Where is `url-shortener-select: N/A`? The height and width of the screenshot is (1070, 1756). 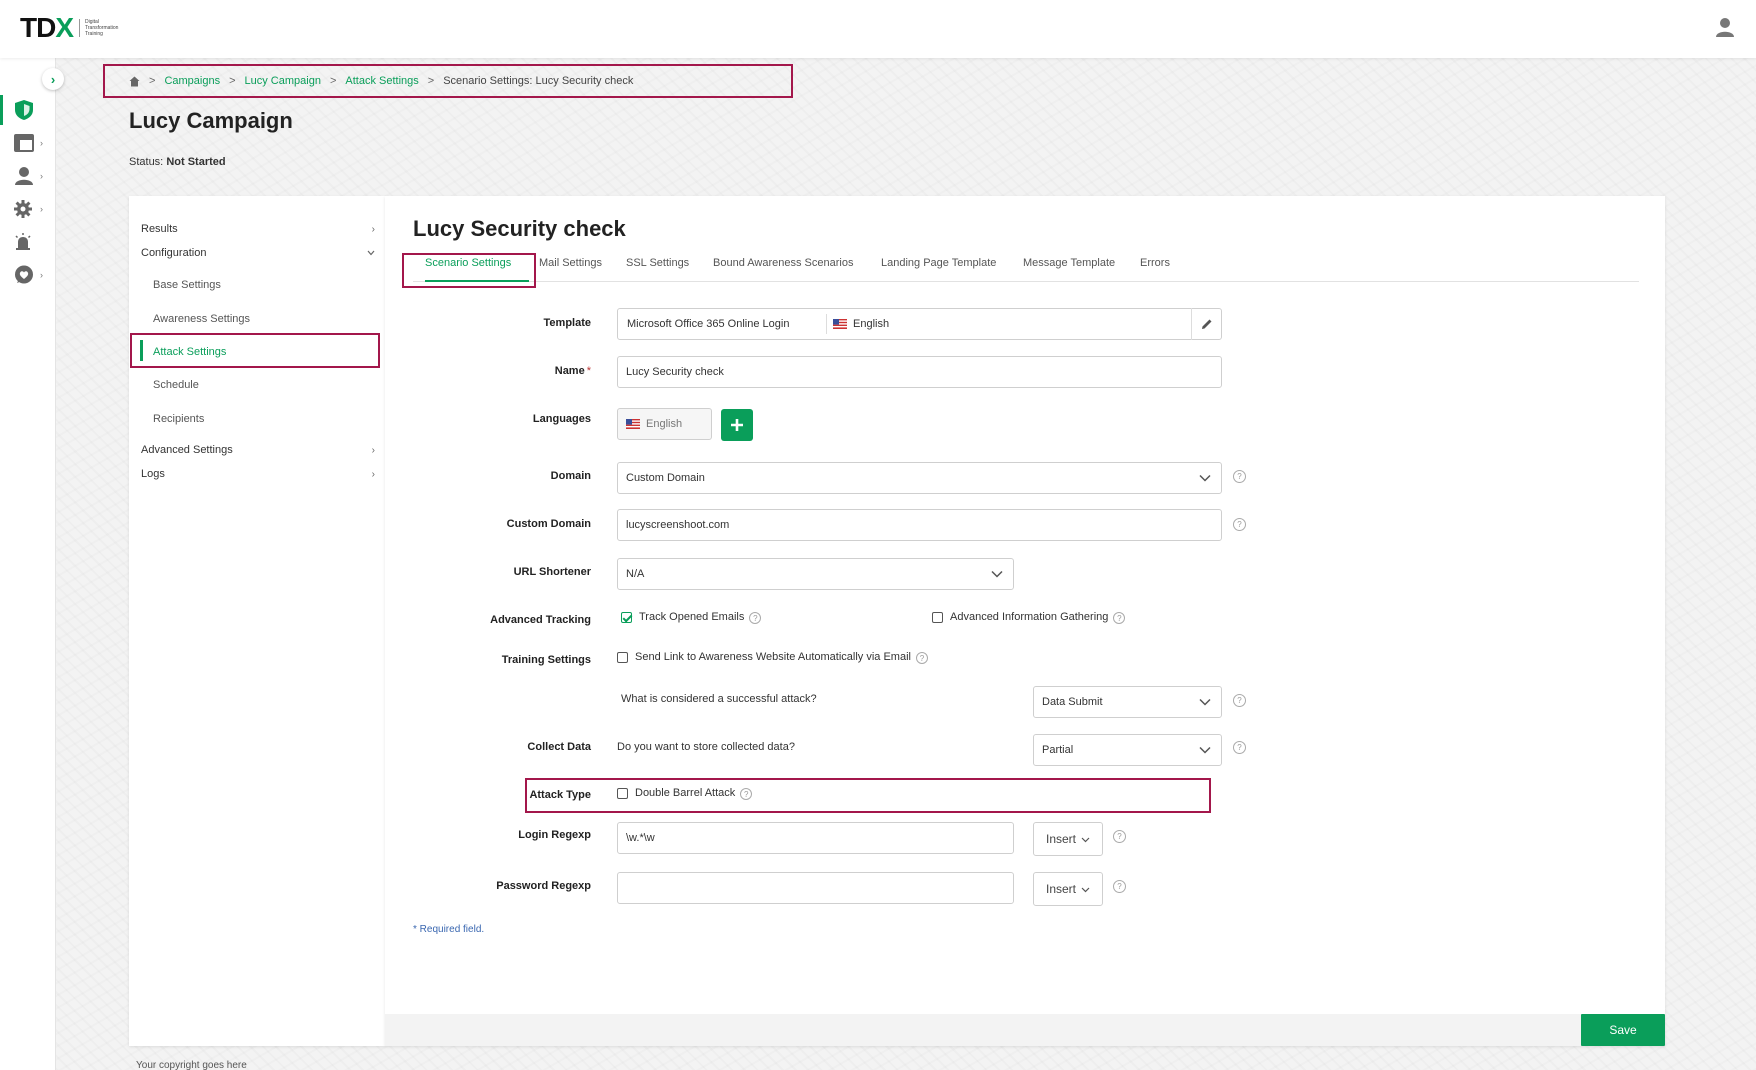
url-shortener-select: N/A is located at coordinates (815, 574).